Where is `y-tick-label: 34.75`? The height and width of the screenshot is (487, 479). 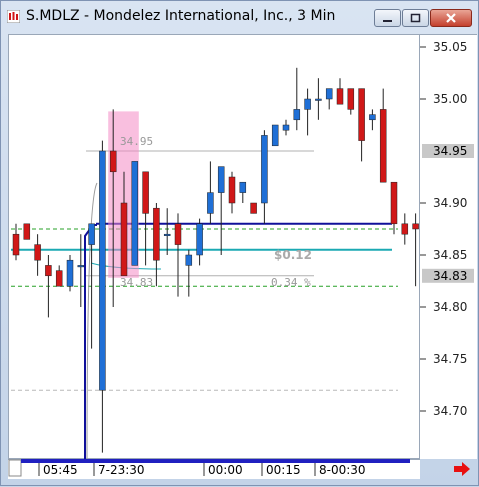
y-tick-label: 34.75 is located at coordinates (450, 359).